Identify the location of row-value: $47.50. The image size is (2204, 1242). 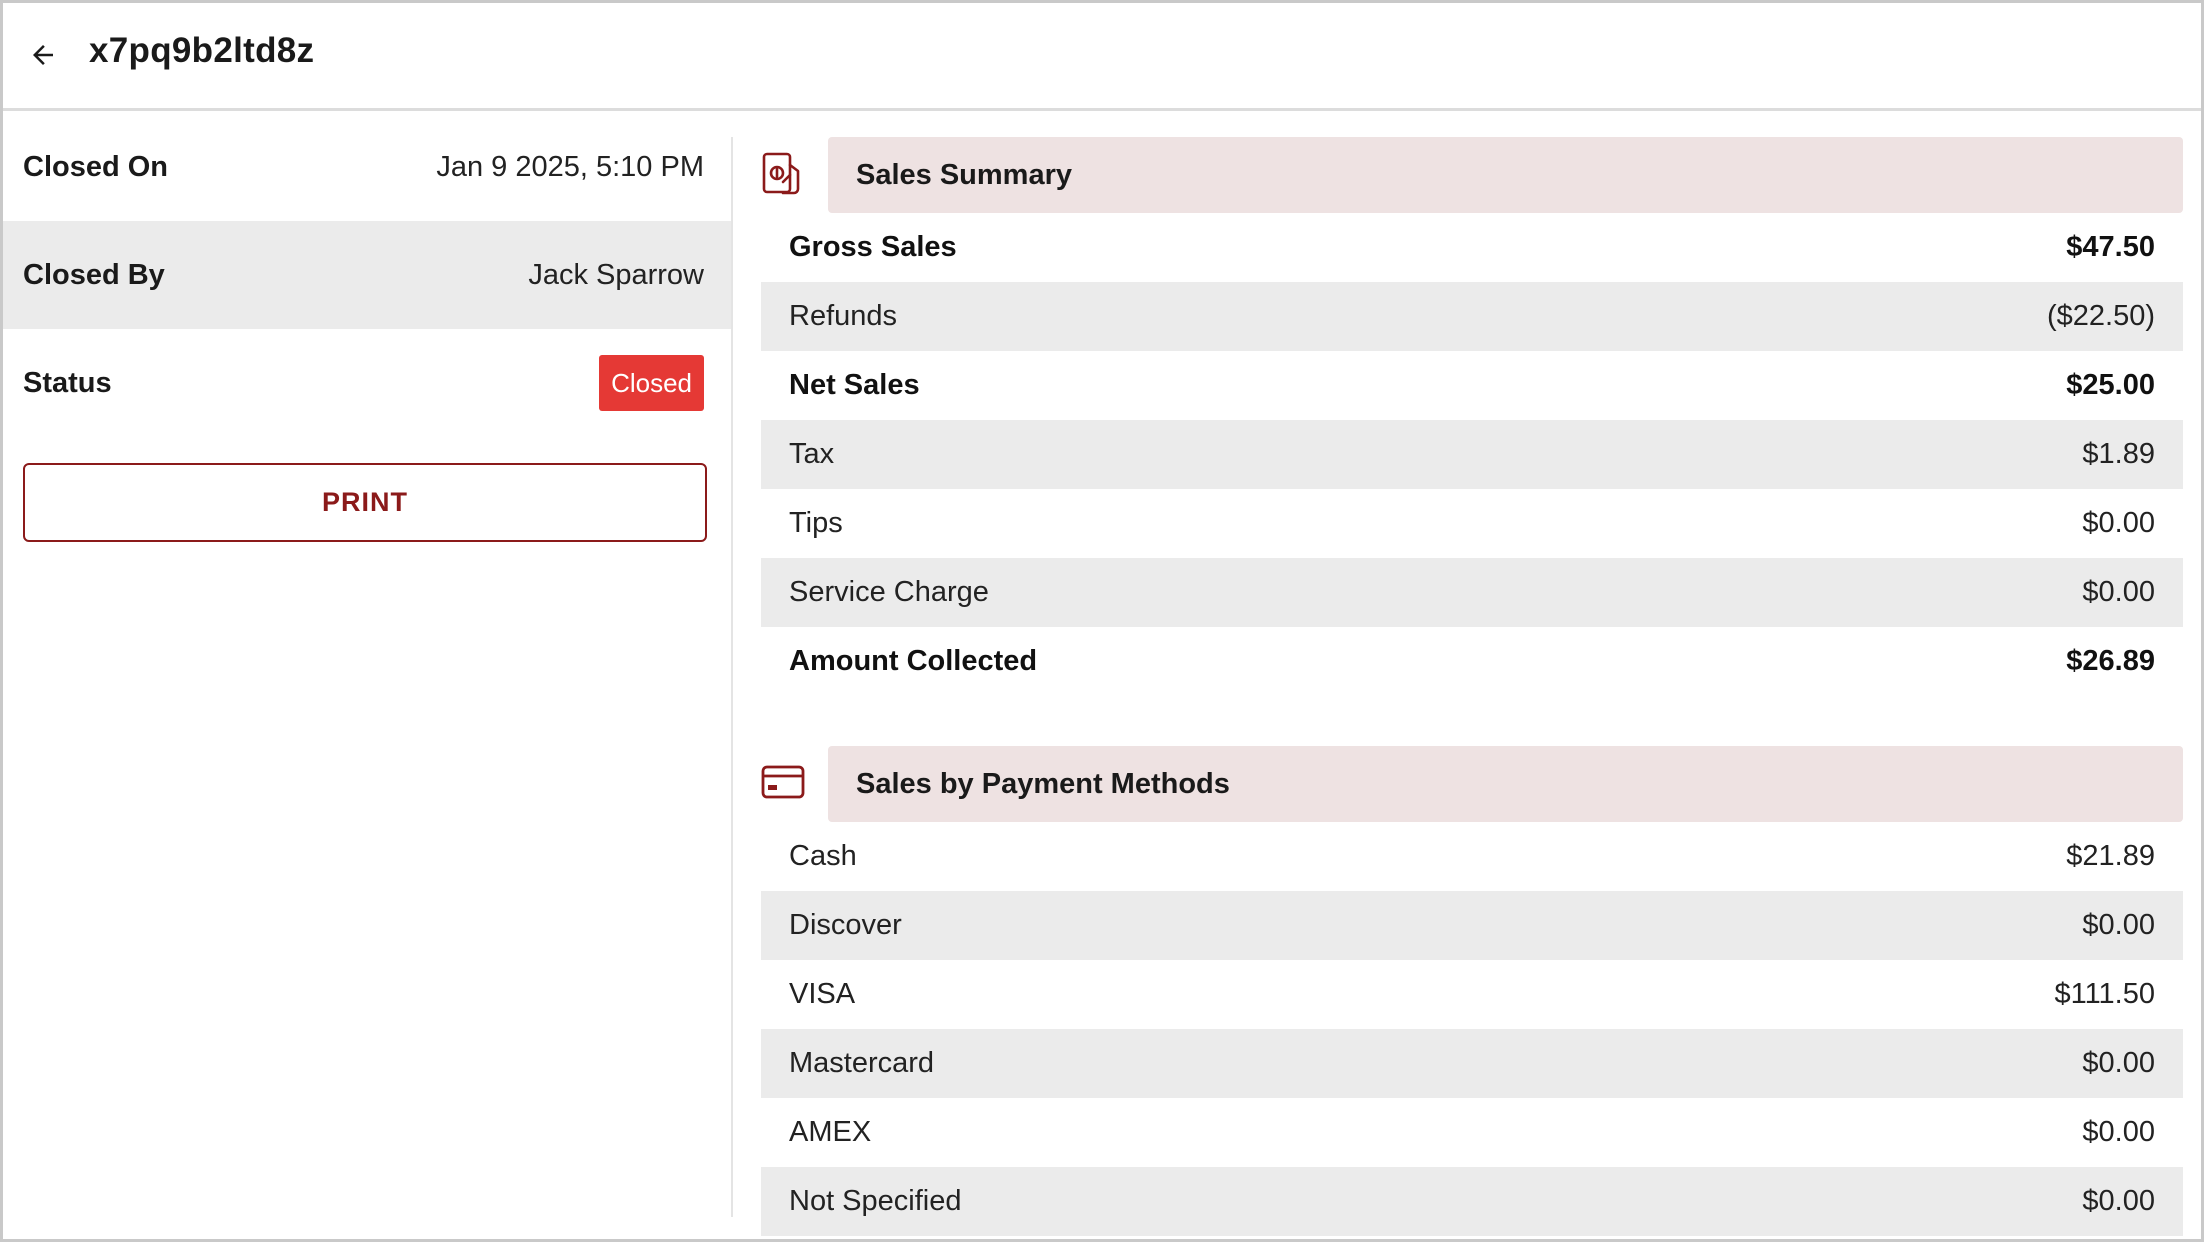
(2110, 247).